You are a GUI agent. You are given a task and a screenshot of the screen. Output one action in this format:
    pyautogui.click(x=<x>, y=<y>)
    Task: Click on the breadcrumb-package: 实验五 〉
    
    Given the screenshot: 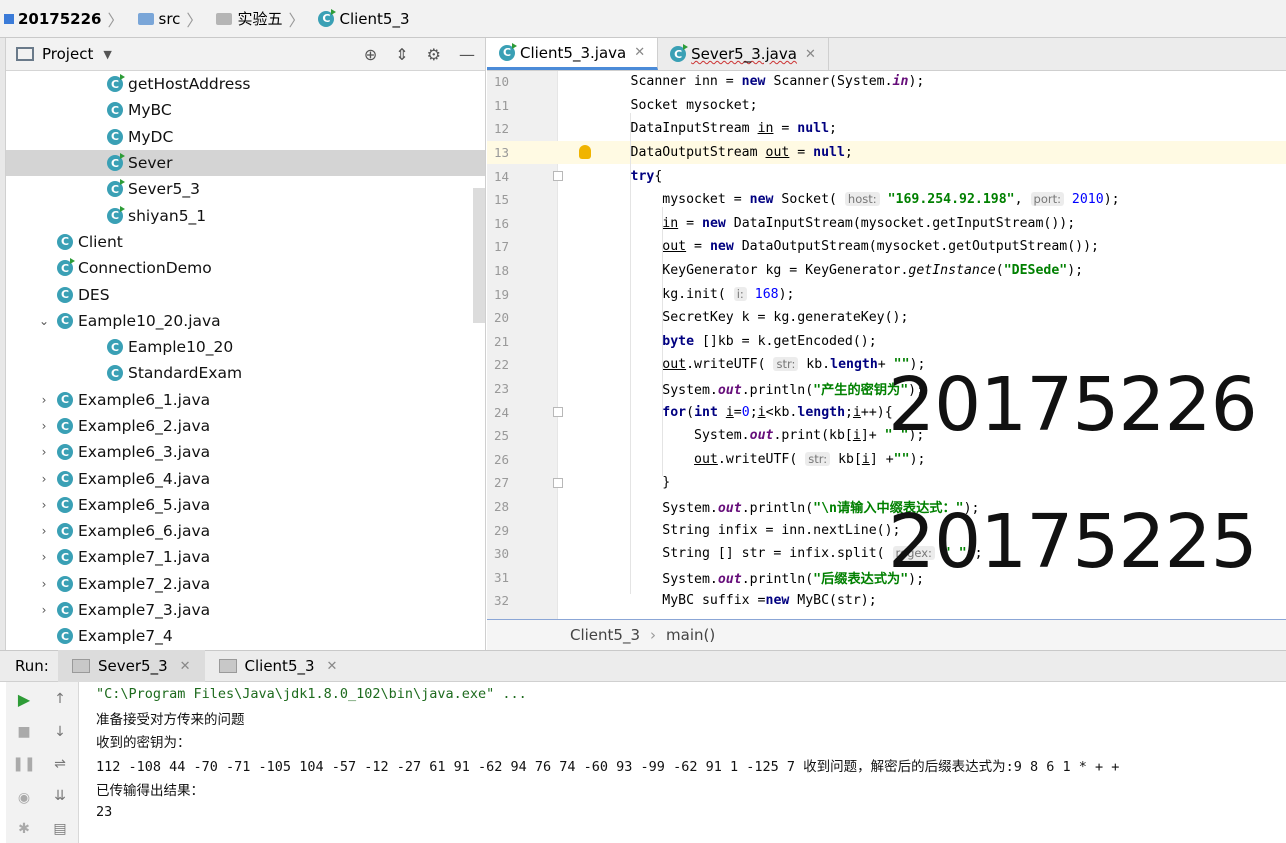 What is the action you would take?
    pyautogui.click(x=263, y=19)
    